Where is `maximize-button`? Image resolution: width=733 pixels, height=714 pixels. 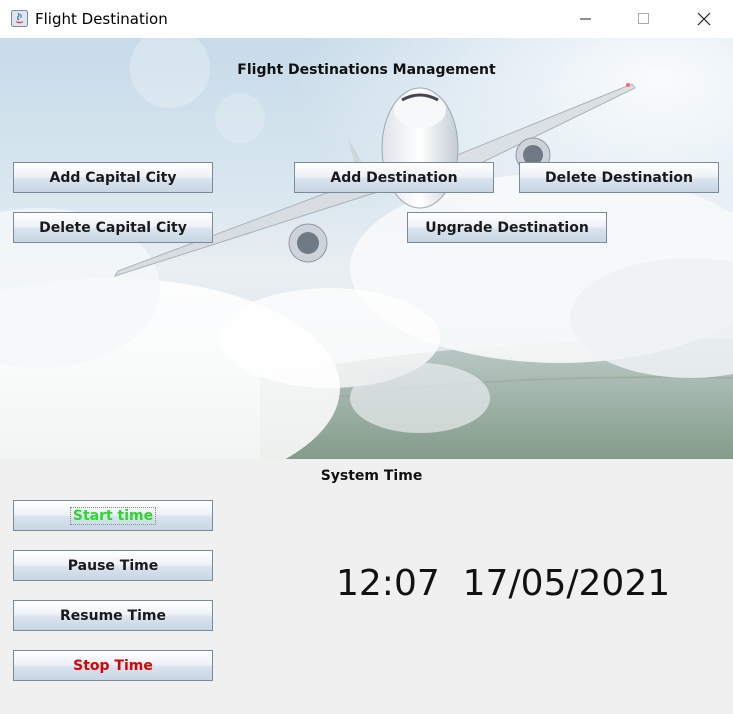 maximize-button is located at coordinates (644, 19).